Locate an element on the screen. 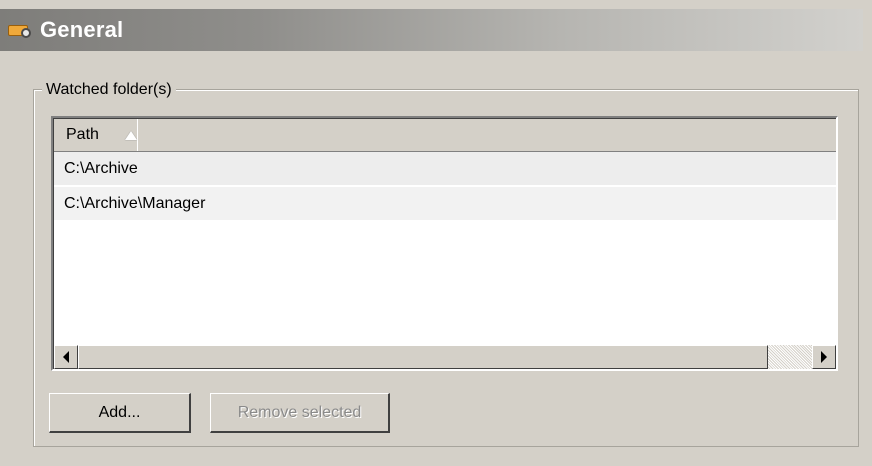  list-item: C:\Archive is located at coordinates (445, 168).